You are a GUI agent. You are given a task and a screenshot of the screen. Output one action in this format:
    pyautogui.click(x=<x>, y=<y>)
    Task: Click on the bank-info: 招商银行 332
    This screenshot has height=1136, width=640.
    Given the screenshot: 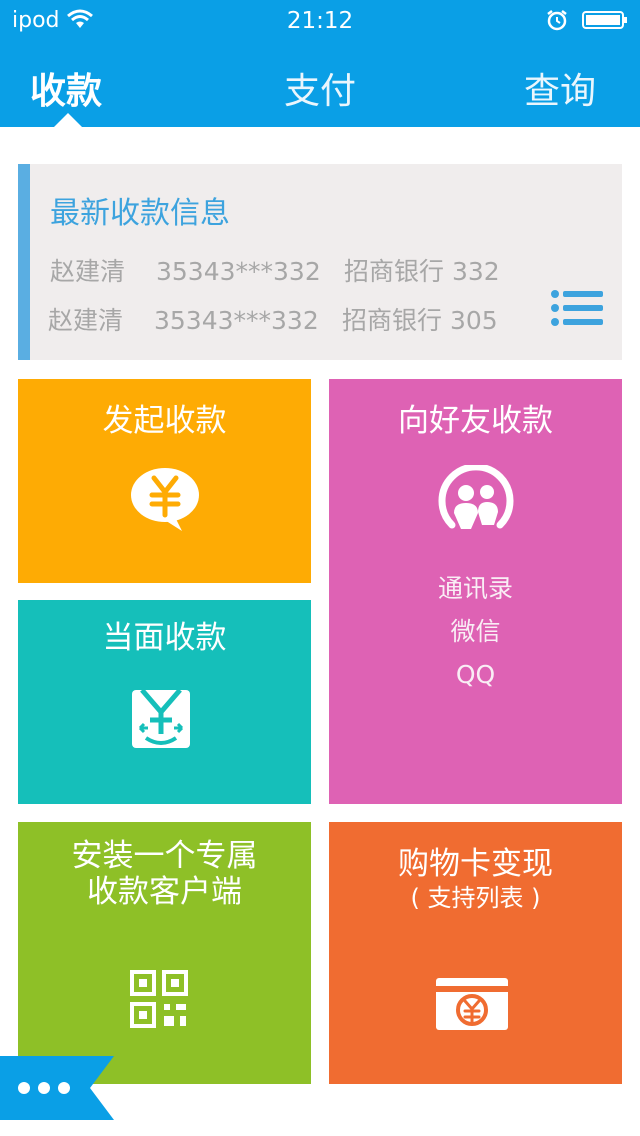 What is the action you would take?
    pyautogui.click(x=422, y=271)
    